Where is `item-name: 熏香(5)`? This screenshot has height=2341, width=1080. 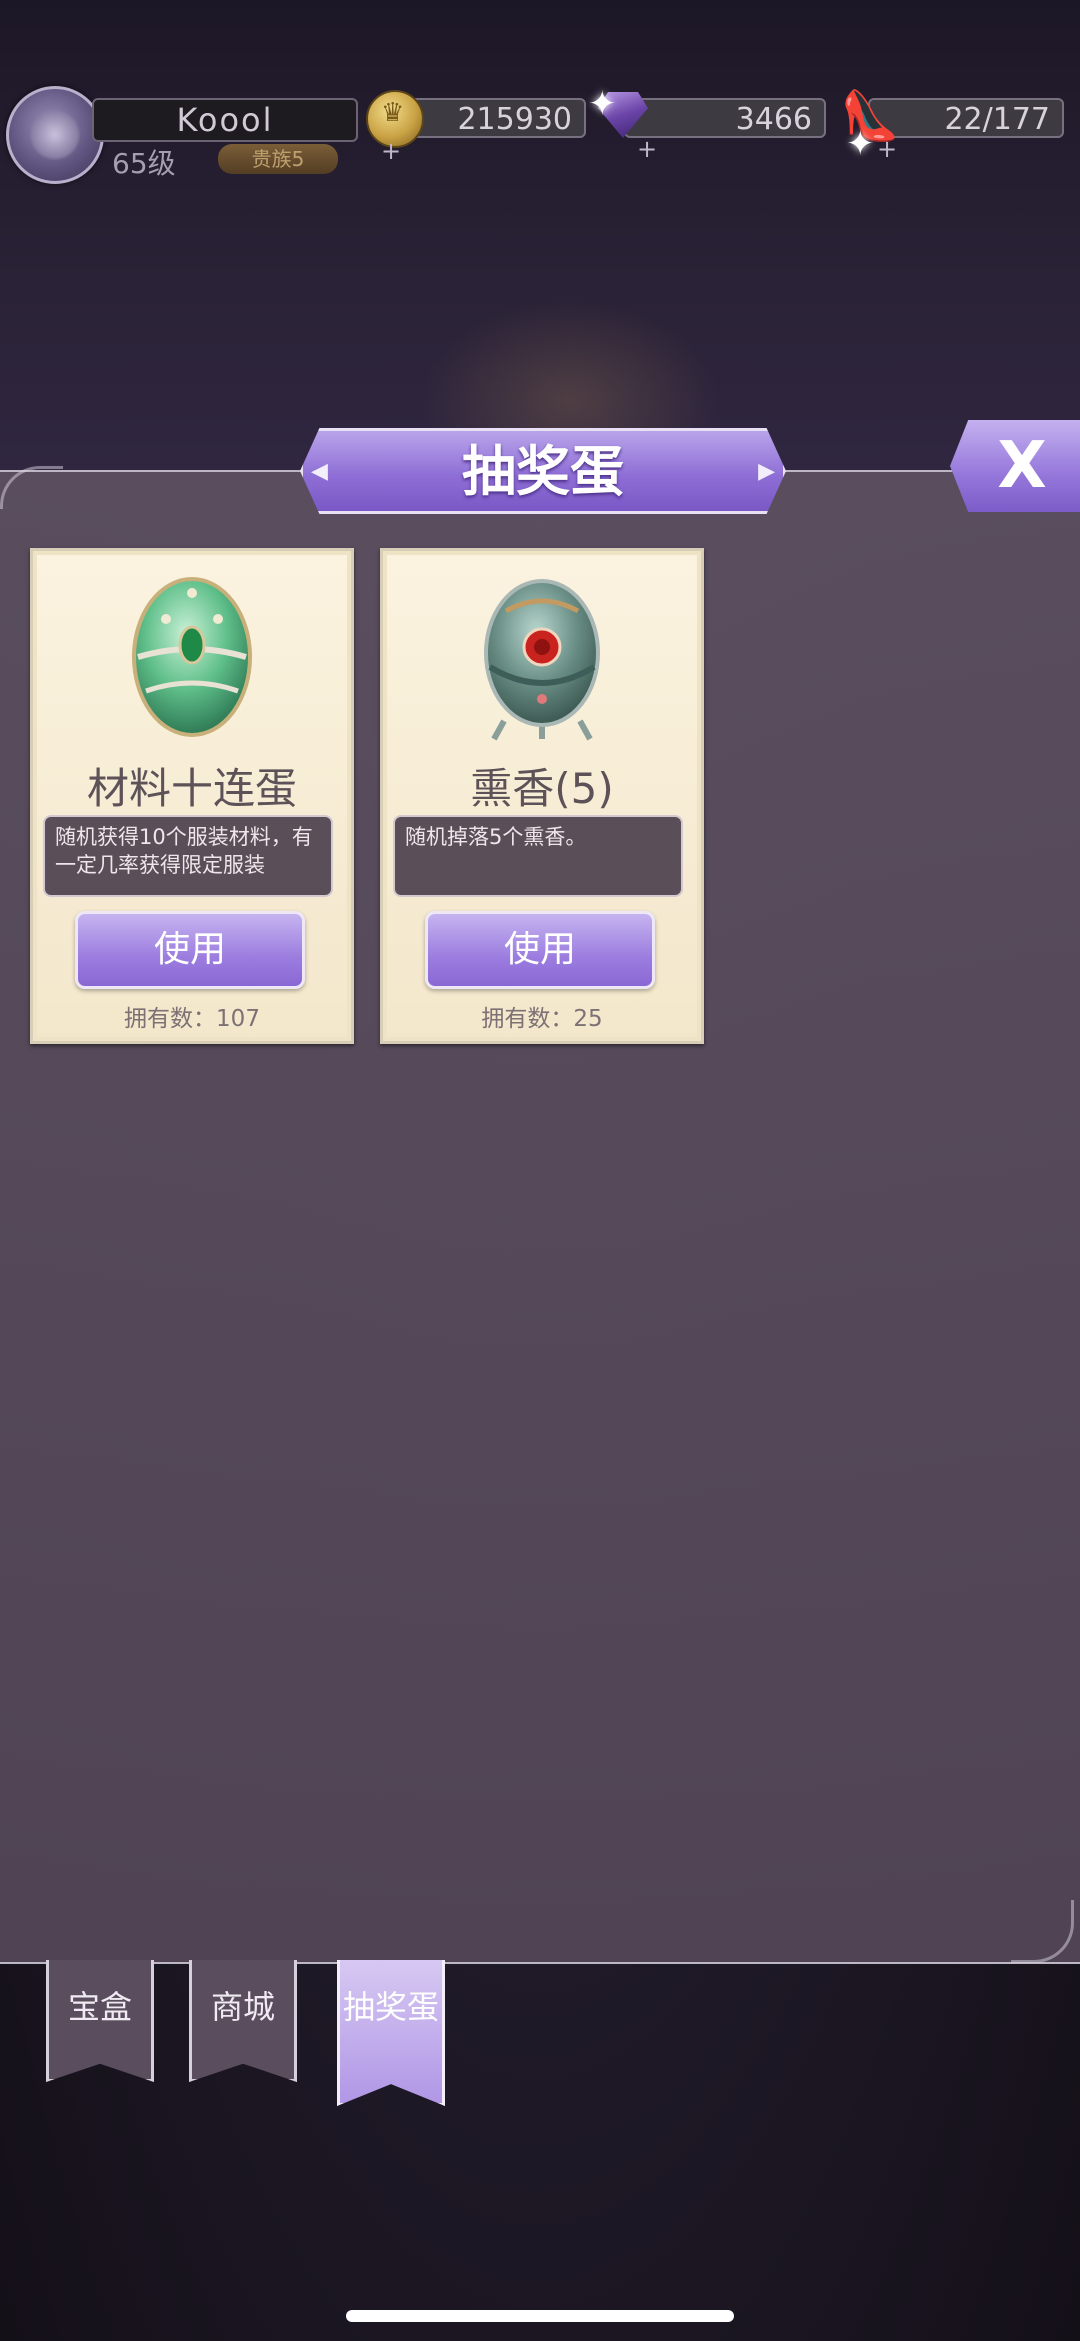
item-name: 熏香(5) is located at coordinates (542, 788).